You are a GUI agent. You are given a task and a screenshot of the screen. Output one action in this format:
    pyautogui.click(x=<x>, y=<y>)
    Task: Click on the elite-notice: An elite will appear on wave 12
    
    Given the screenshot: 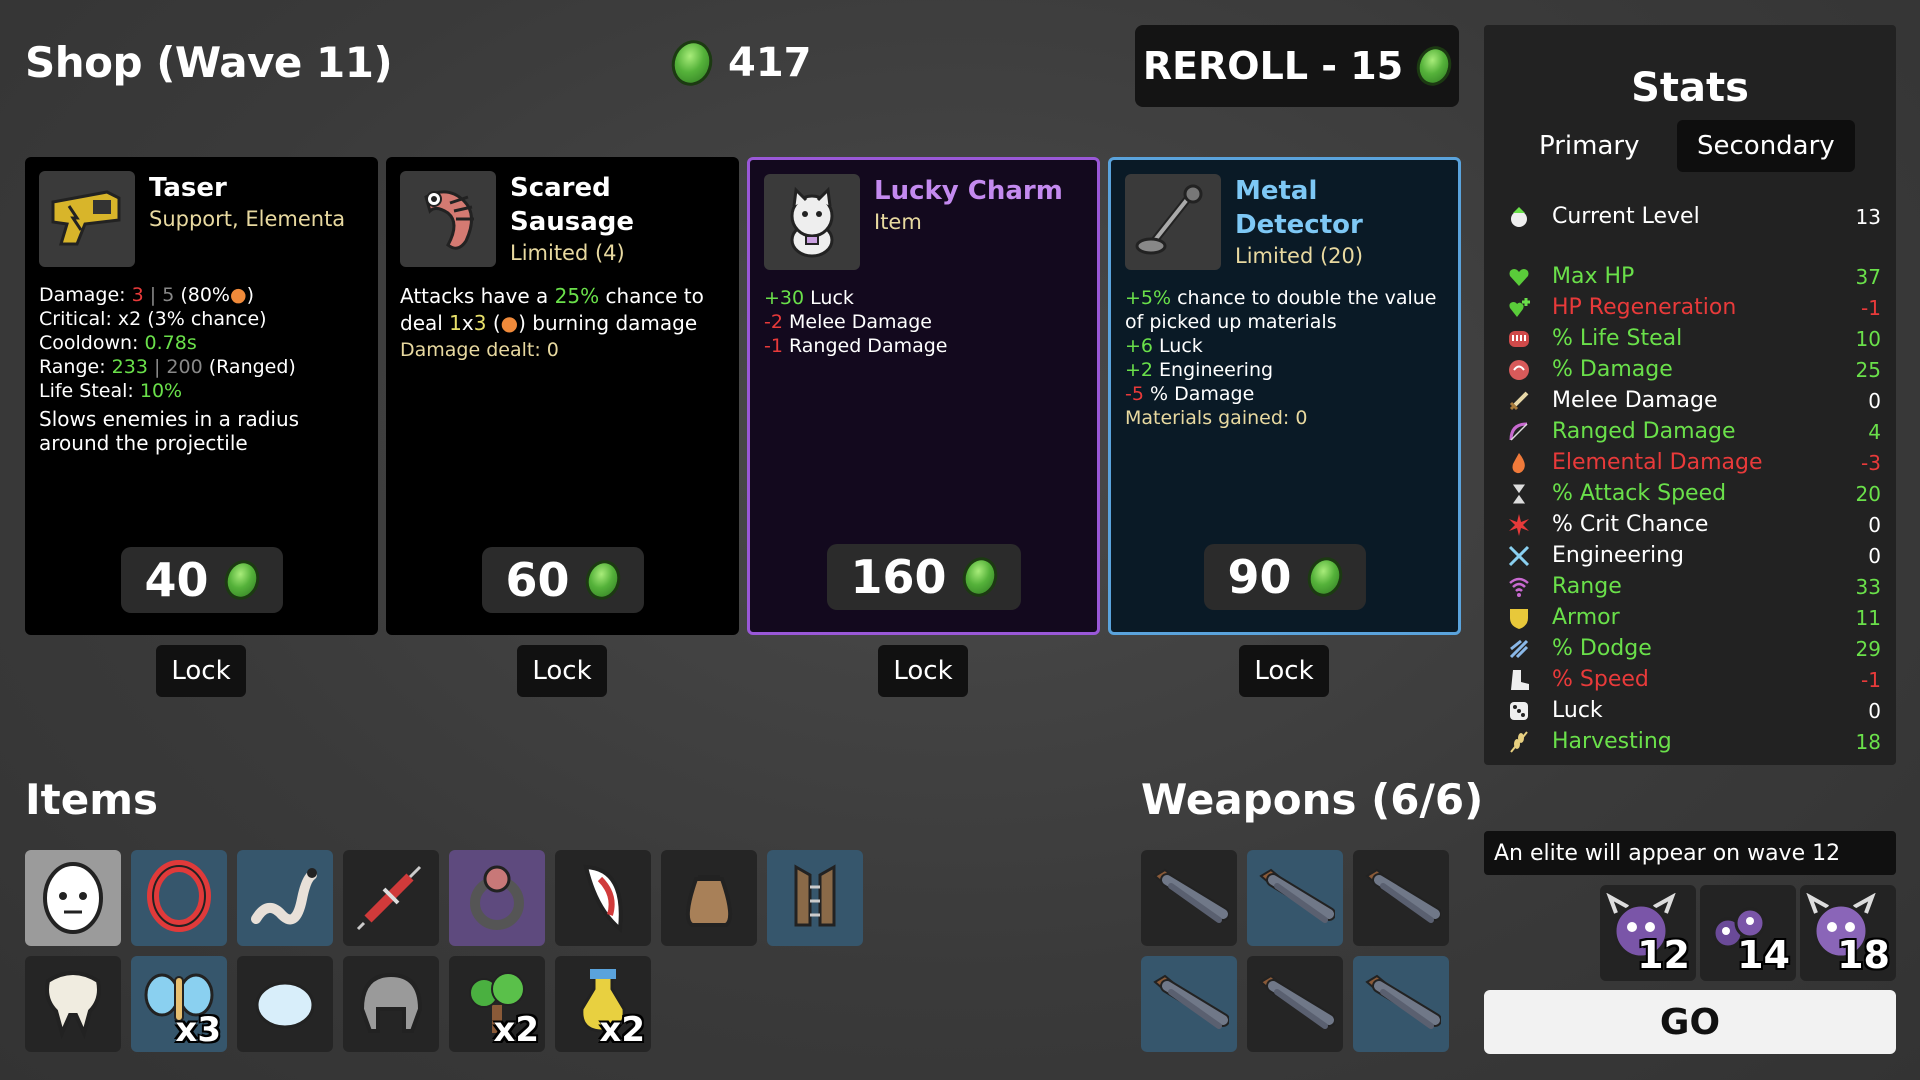 What is the action you would take?
    pyautogui.click(x=1690, y=853)
    